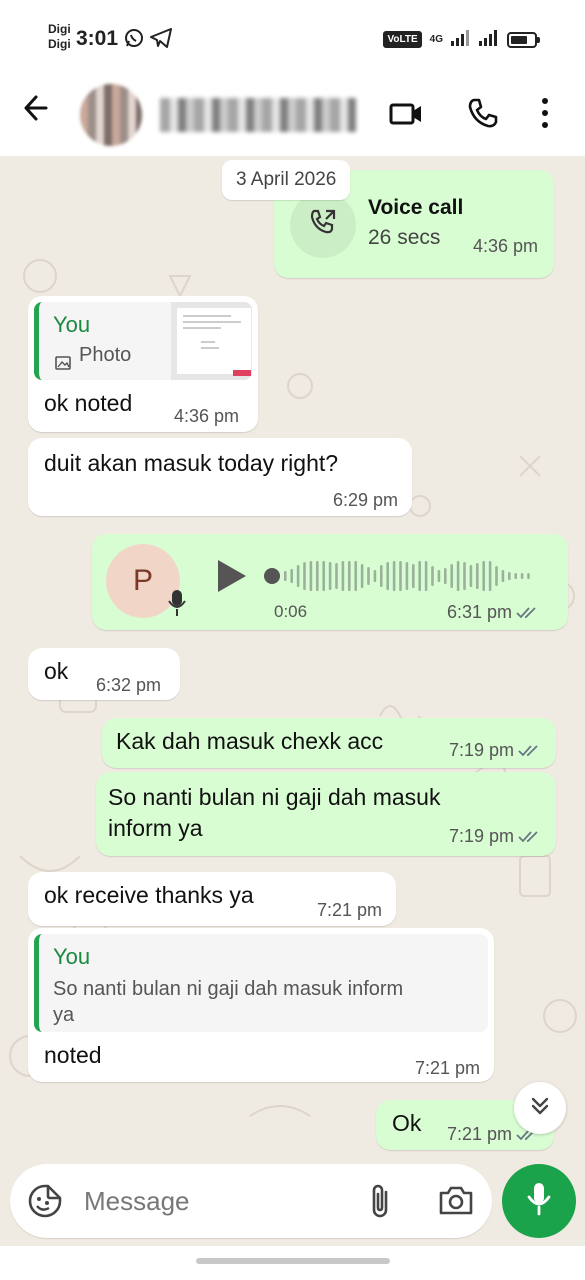 The width and height of the screenshot is (585, 1280). Describe the element at coordinates (220, 477) in the screenshot. I see `message-bubble-duit: duit akan masuk today right? 6:29 pm` at that location.